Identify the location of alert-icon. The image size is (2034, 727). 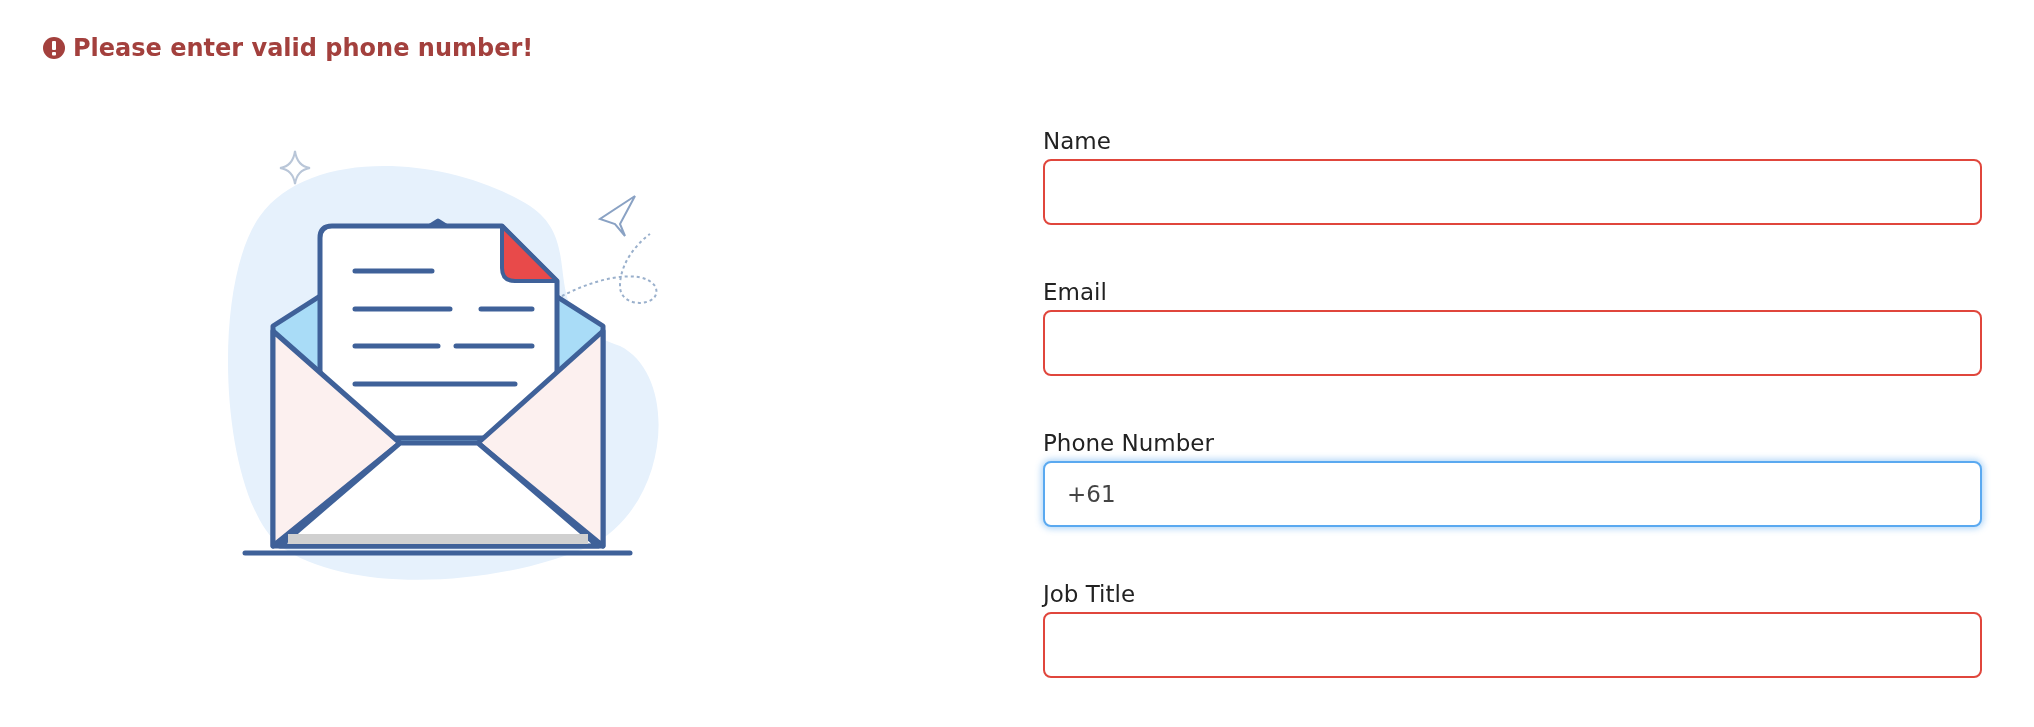
(54, 48).